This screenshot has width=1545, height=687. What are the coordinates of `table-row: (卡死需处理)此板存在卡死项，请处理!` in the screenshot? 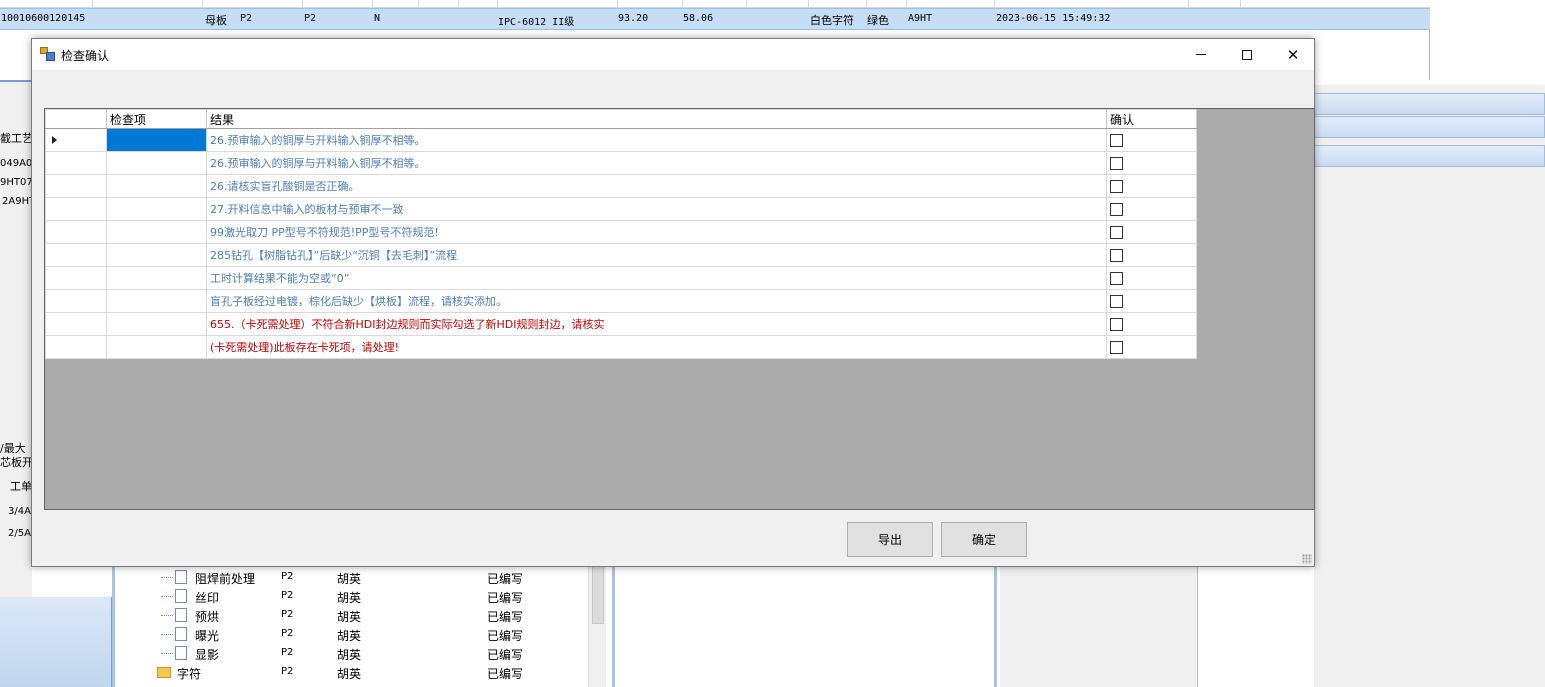 It's located at (621, 347).